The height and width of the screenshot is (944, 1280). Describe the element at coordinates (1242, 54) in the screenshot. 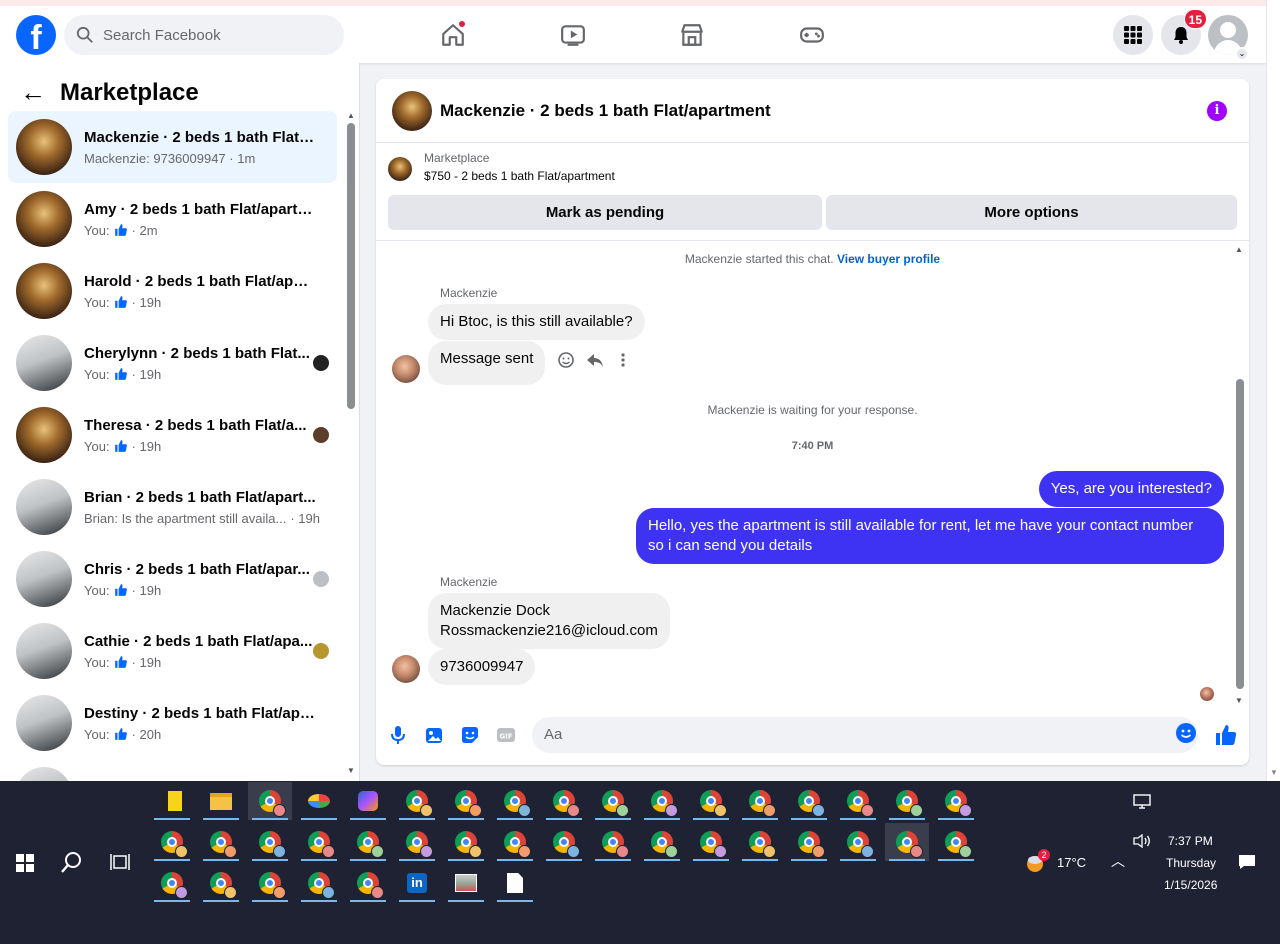

I see `chevron-down-icon: ⌄` at that location.